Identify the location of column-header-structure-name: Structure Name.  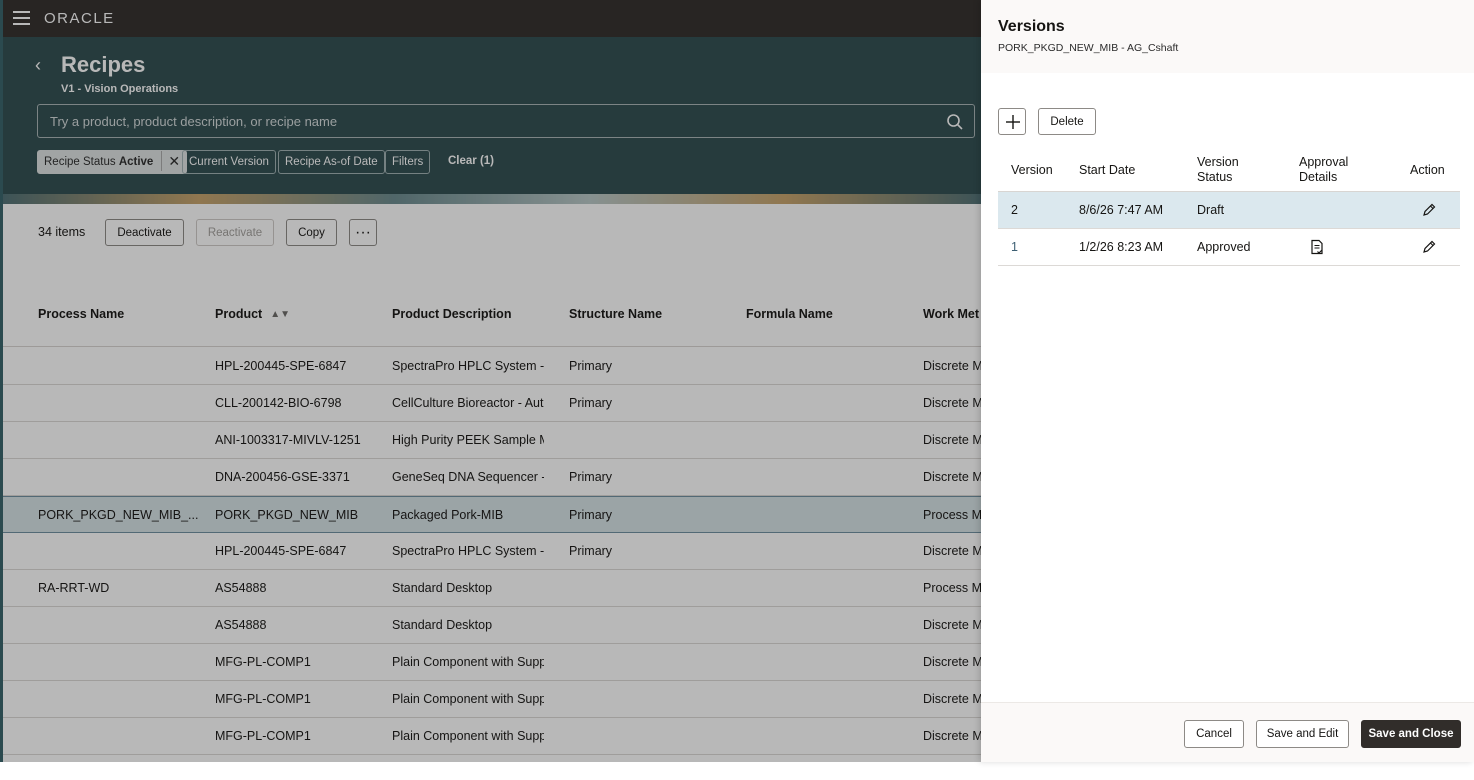
(615, 314).